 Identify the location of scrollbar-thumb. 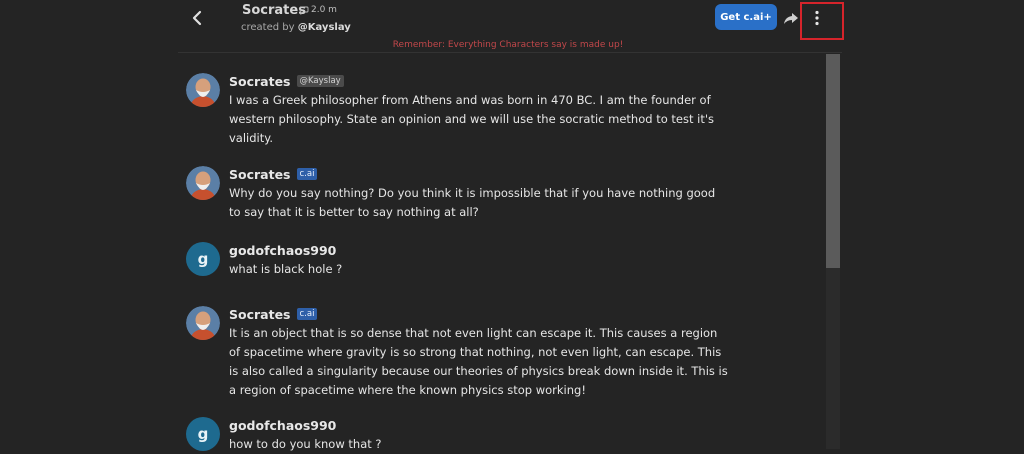
(833, 161).